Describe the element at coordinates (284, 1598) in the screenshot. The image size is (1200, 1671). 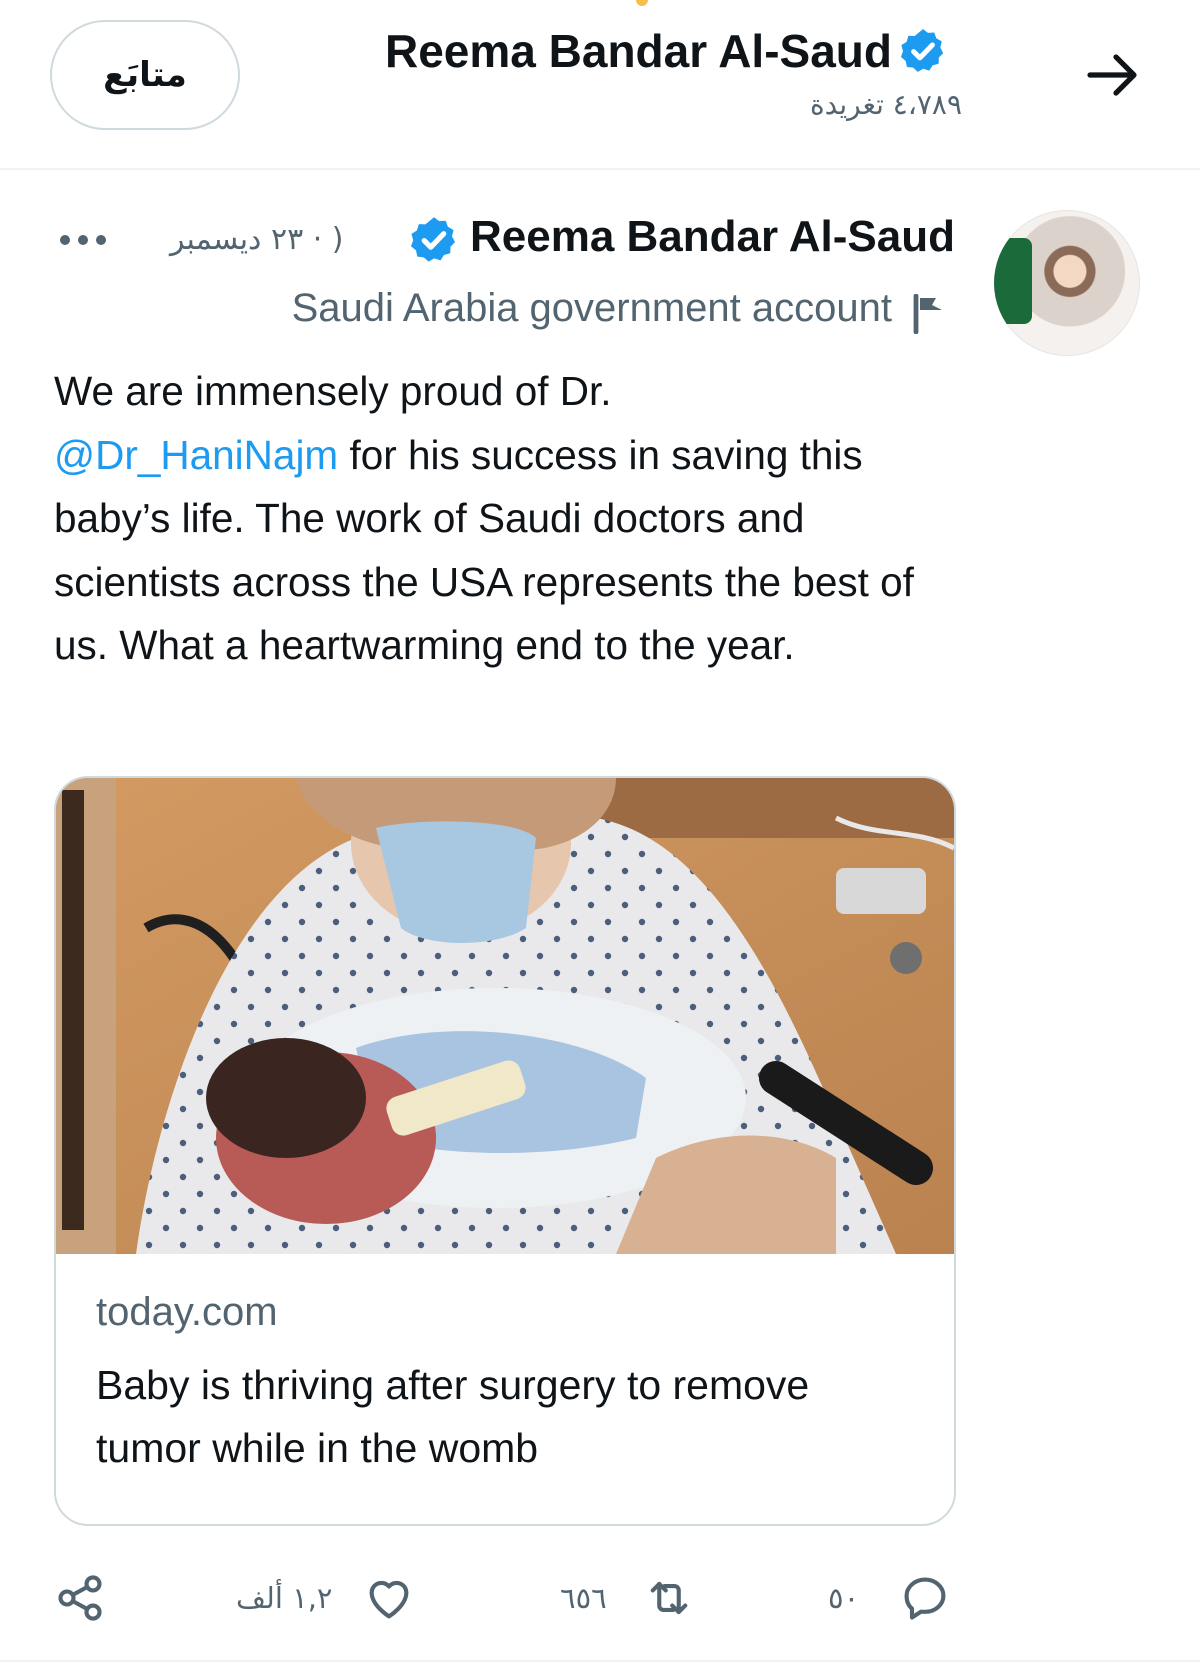
I see `like-count: ١,٢ ألف` at that location.